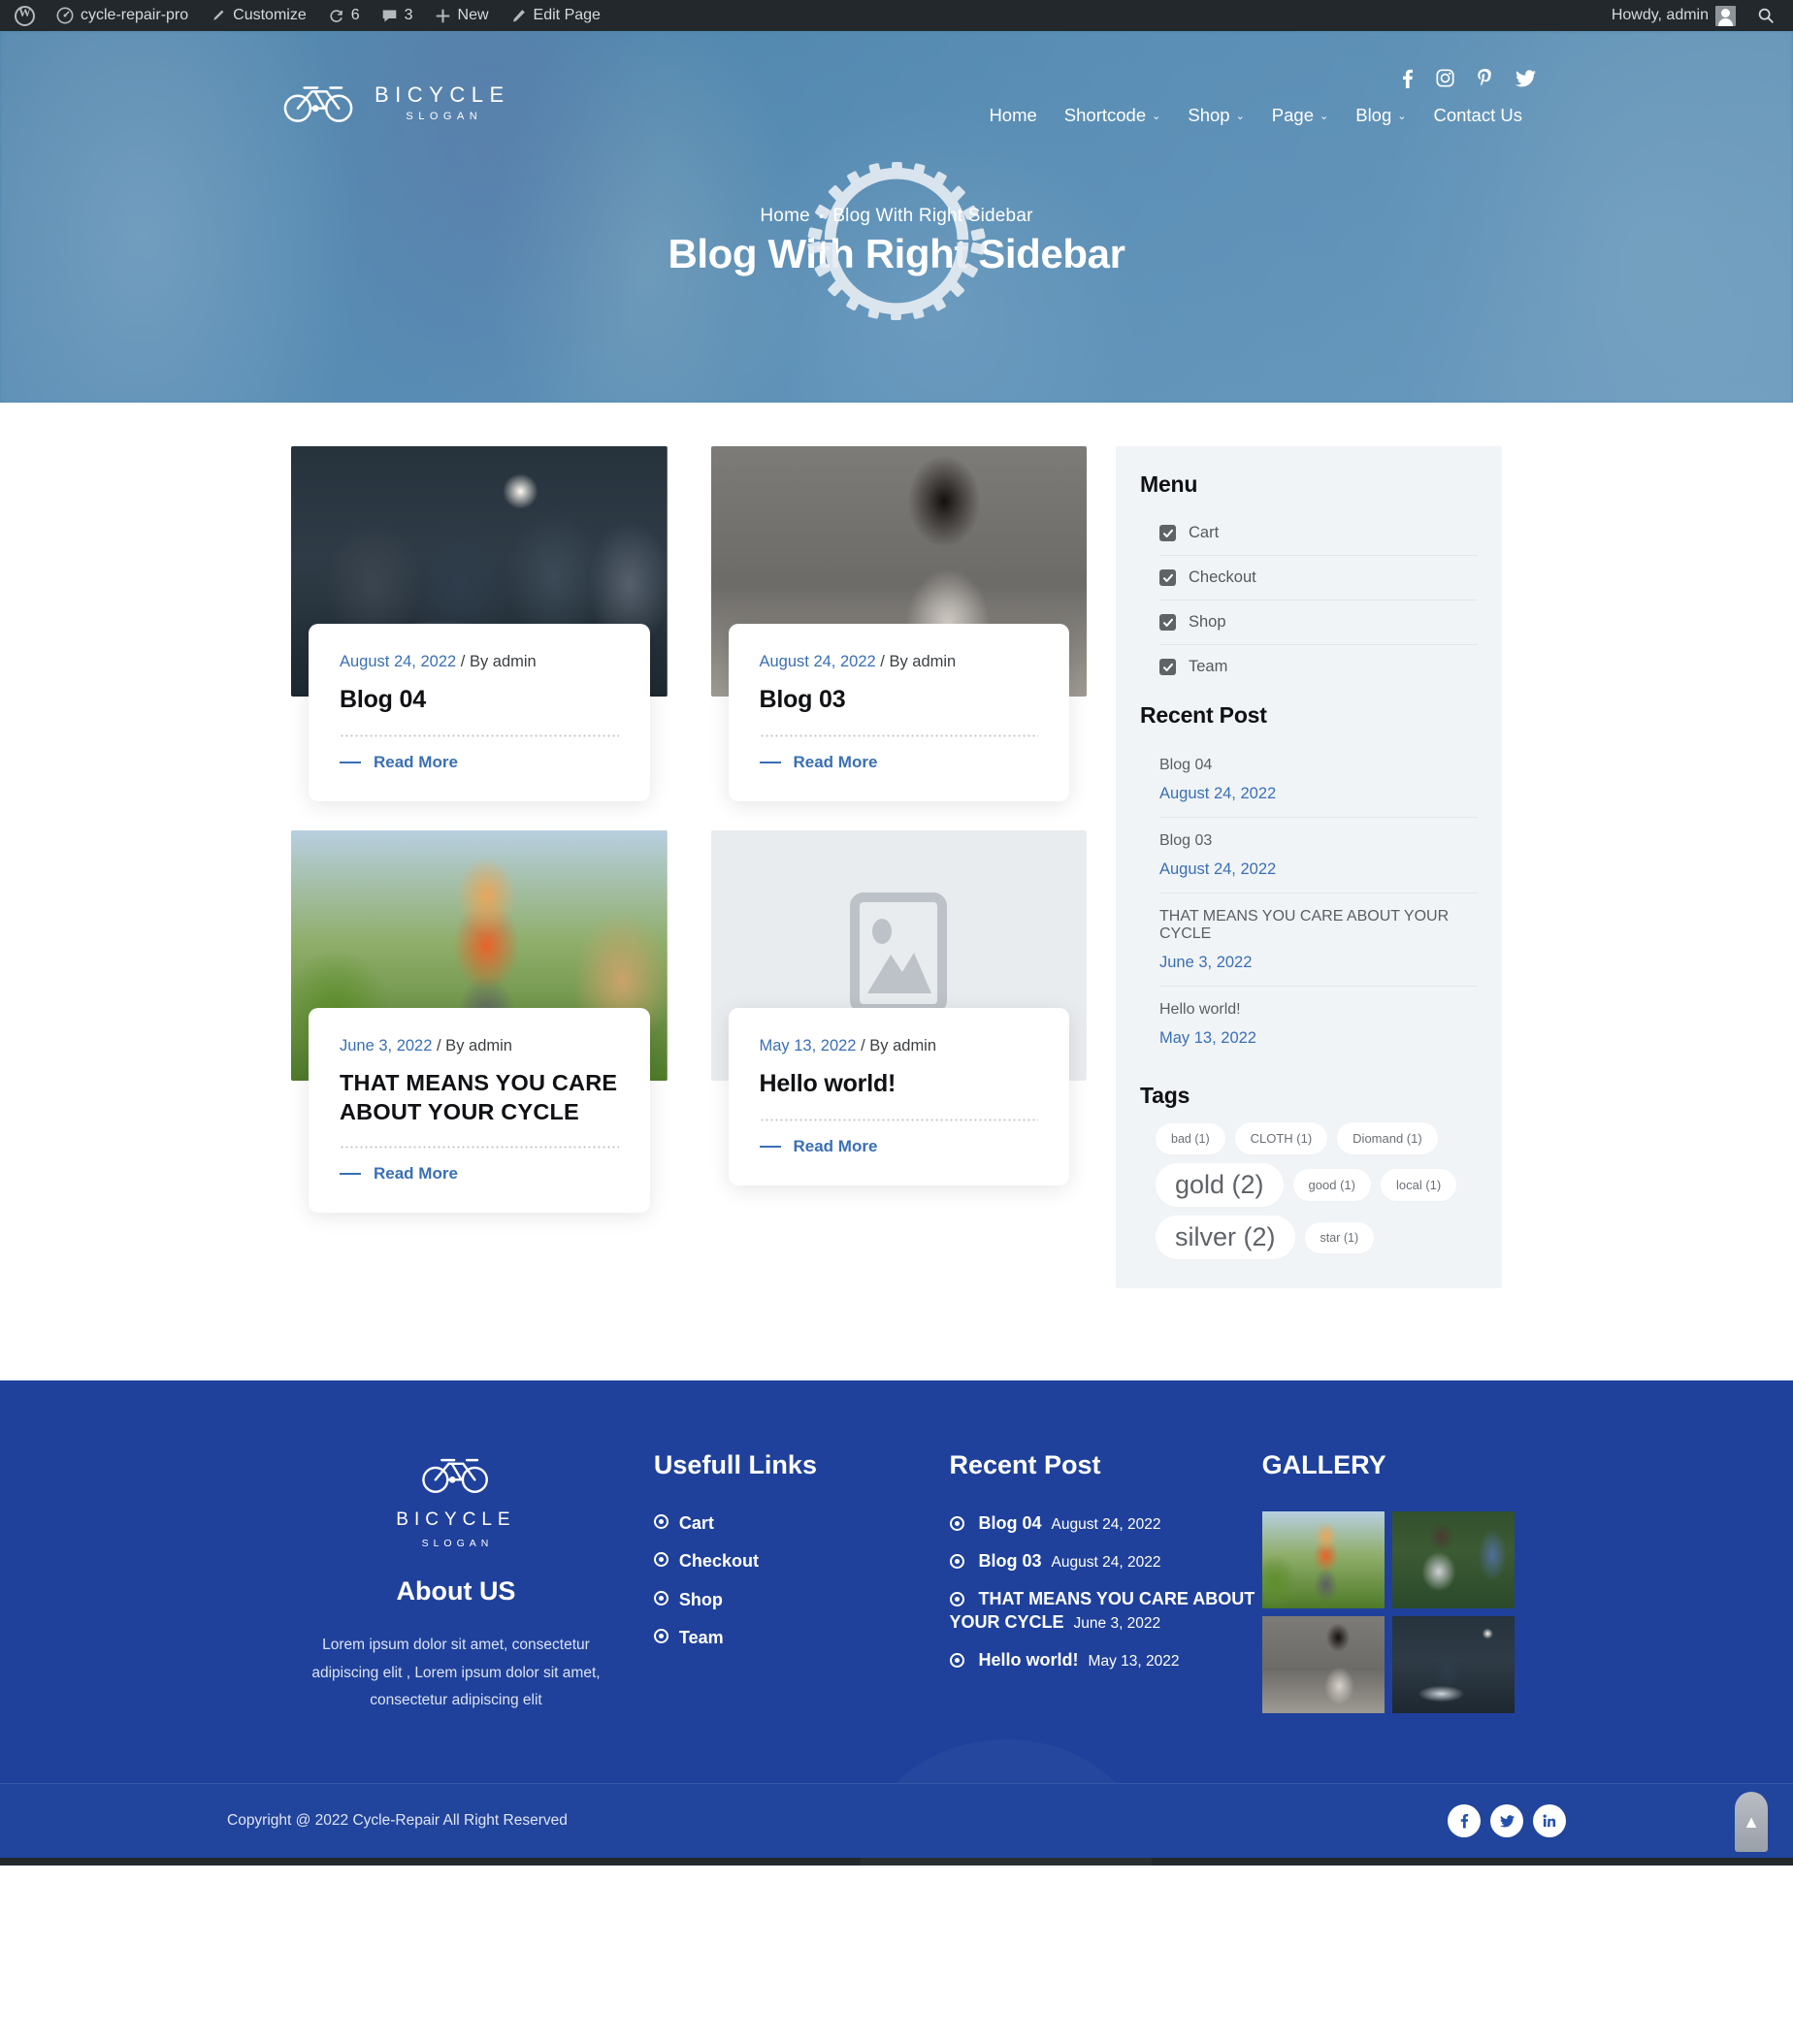 The height and width of the screenshot is (2044, 1793). Describe the element at coordinates (1025, 1464) in the screenshot. I see `footer-recent-heading: Recent Post` at that location.